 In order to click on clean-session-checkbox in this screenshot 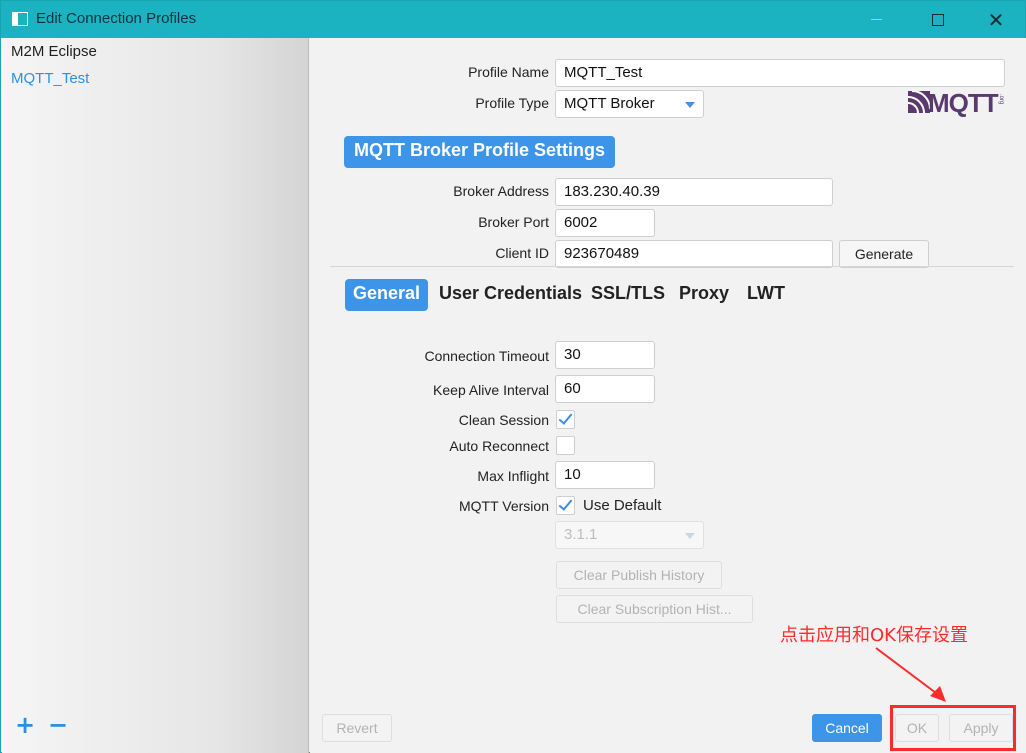, I will do `click(565, 419)`.